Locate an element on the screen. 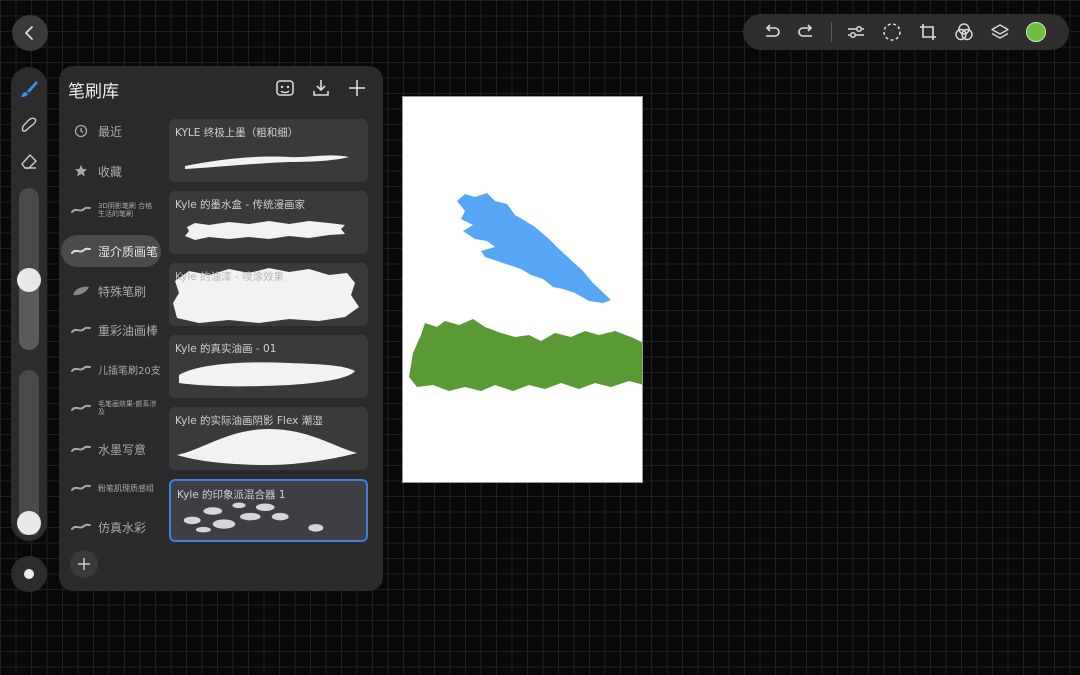 This screenshot has height=675, width=1080. layers-icon is located at coordinates (1000, 31).